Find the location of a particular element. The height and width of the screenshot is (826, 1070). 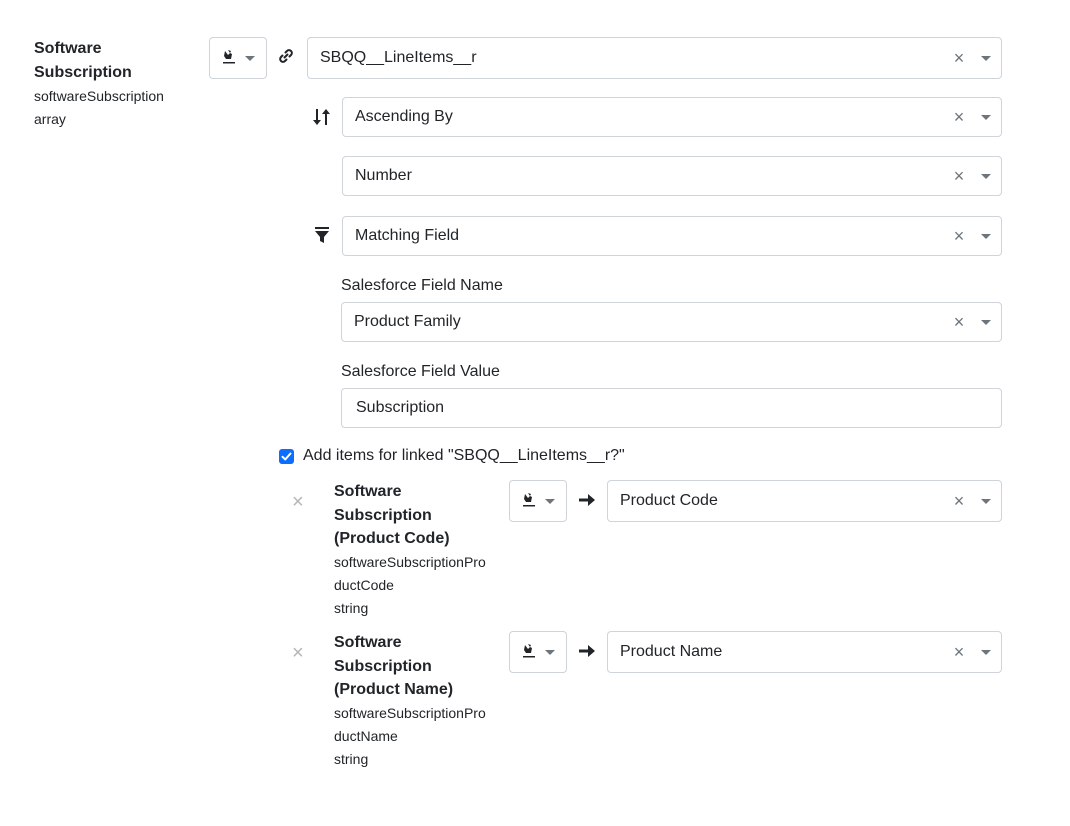

mapped-field-value: Product Code is located at coordinates (669, 500).